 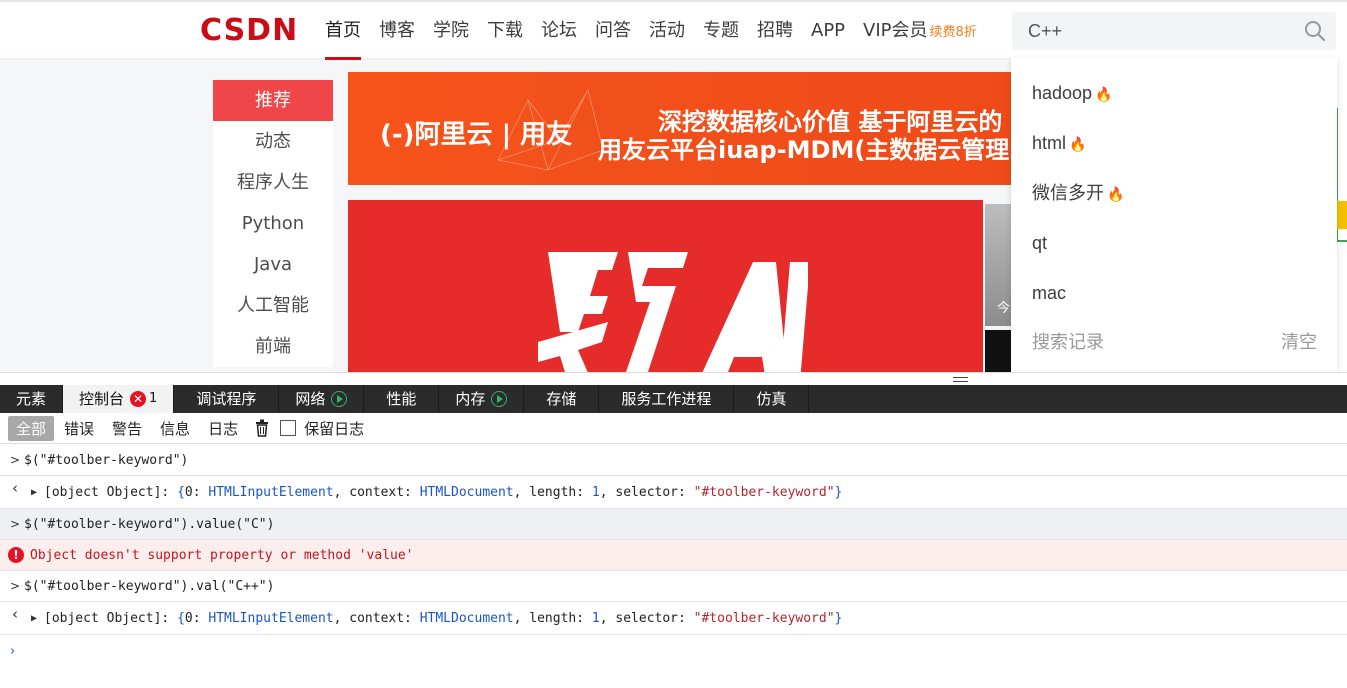 I want to click on nav-vip: VIP会员 续费8折, so click(x=920, y=31).